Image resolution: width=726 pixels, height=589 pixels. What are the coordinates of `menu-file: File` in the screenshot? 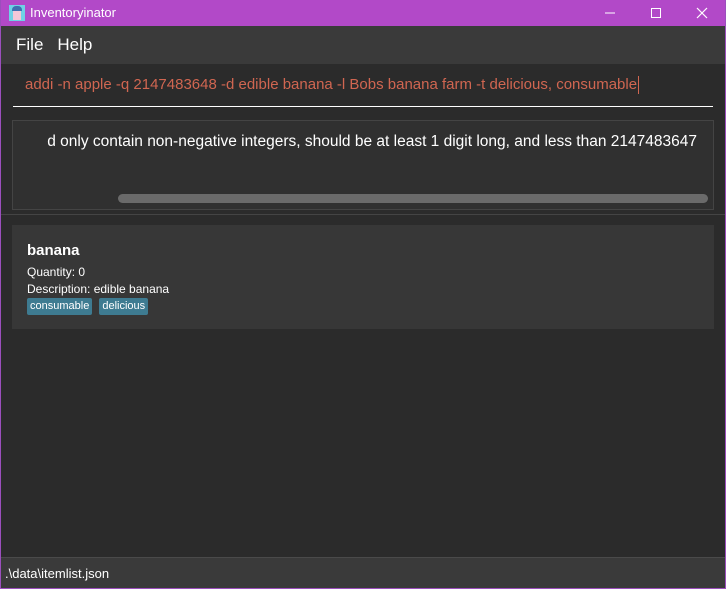 It's located at (29, 45).